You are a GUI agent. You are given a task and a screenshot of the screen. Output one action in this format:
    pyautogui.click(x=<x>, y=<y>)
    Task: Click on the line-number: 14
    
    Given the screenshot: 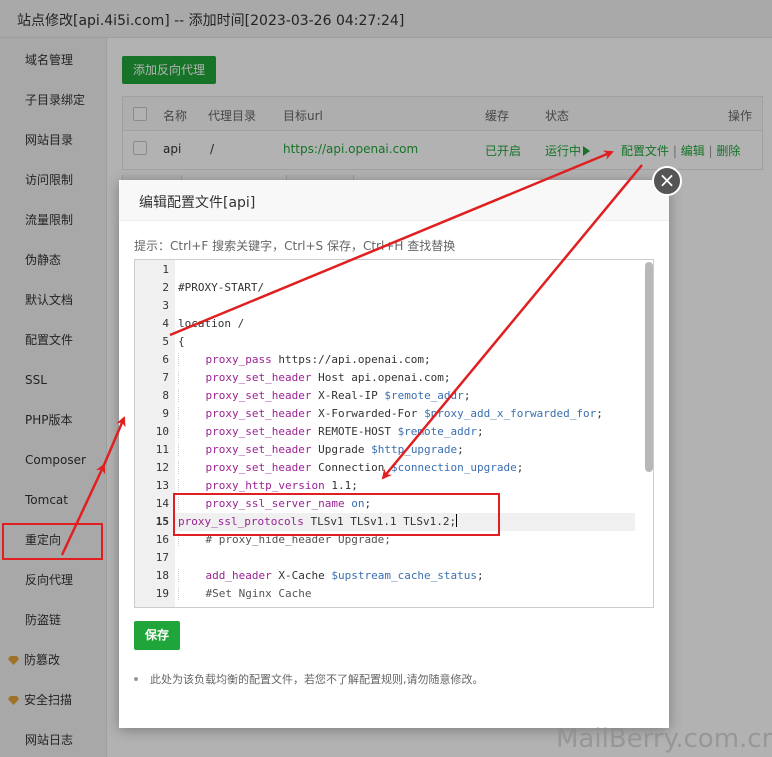 What is the action you would take?
    pyautogui.click(x=162, y=503)
    